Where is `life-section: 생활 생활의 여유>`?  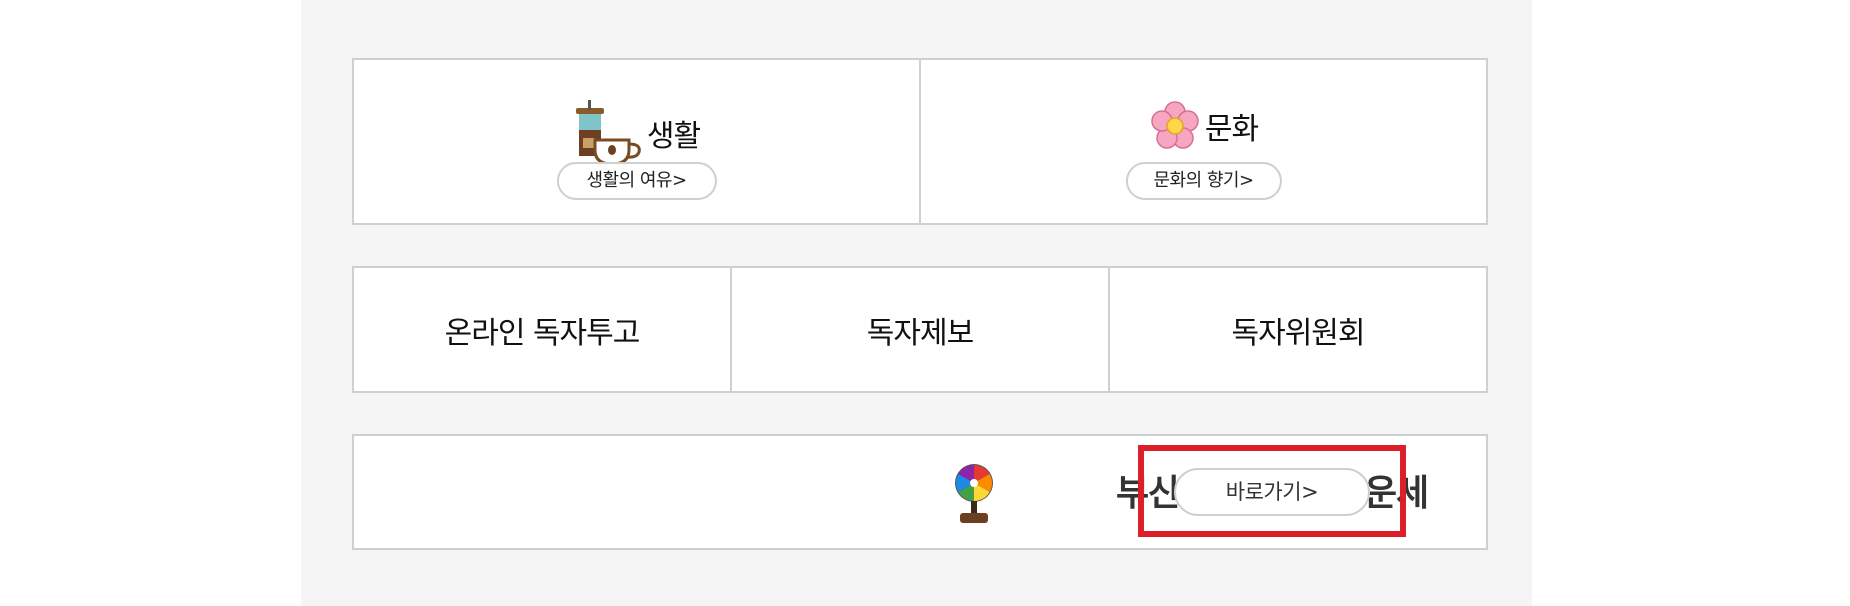 life-section: 생활 생활의 여유> is located at coordinates (636, 141).